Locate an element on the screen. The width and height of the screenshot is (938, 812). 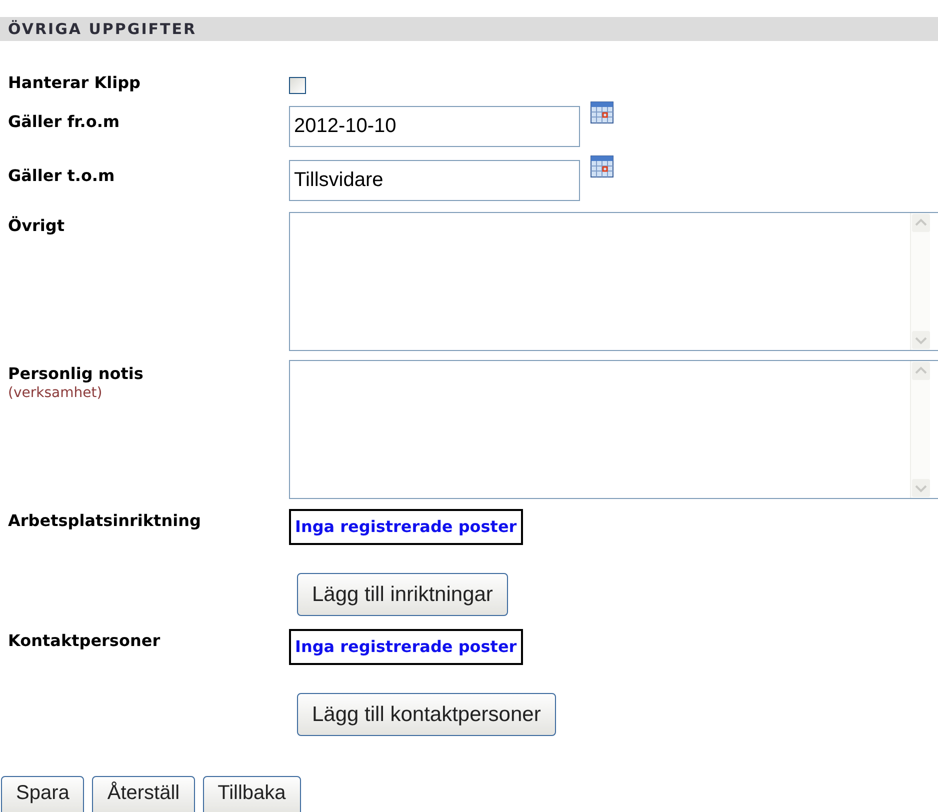
field-label: Personlig notis is located at coordinates (76, 374).